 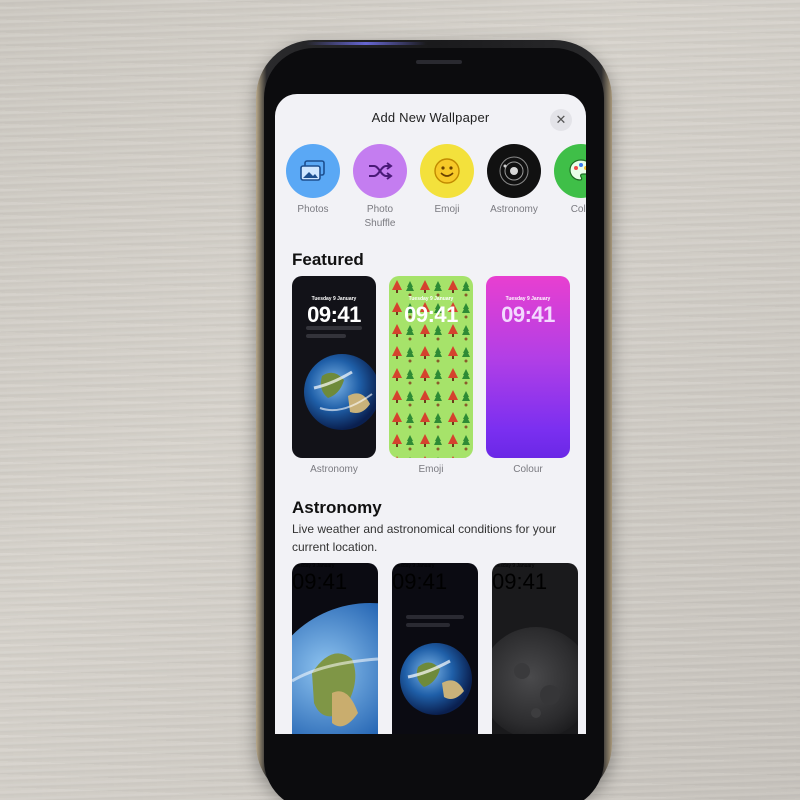 I want to click on astronomy-section-title: Astronomy, so click(x=337, y=507).